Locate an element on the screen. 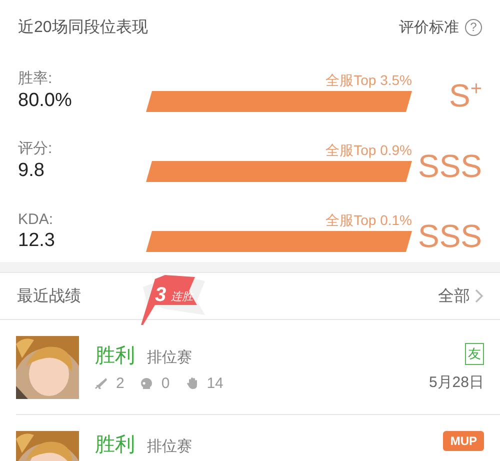  stat-value: 80.0% is located at coordinates (45, 101).